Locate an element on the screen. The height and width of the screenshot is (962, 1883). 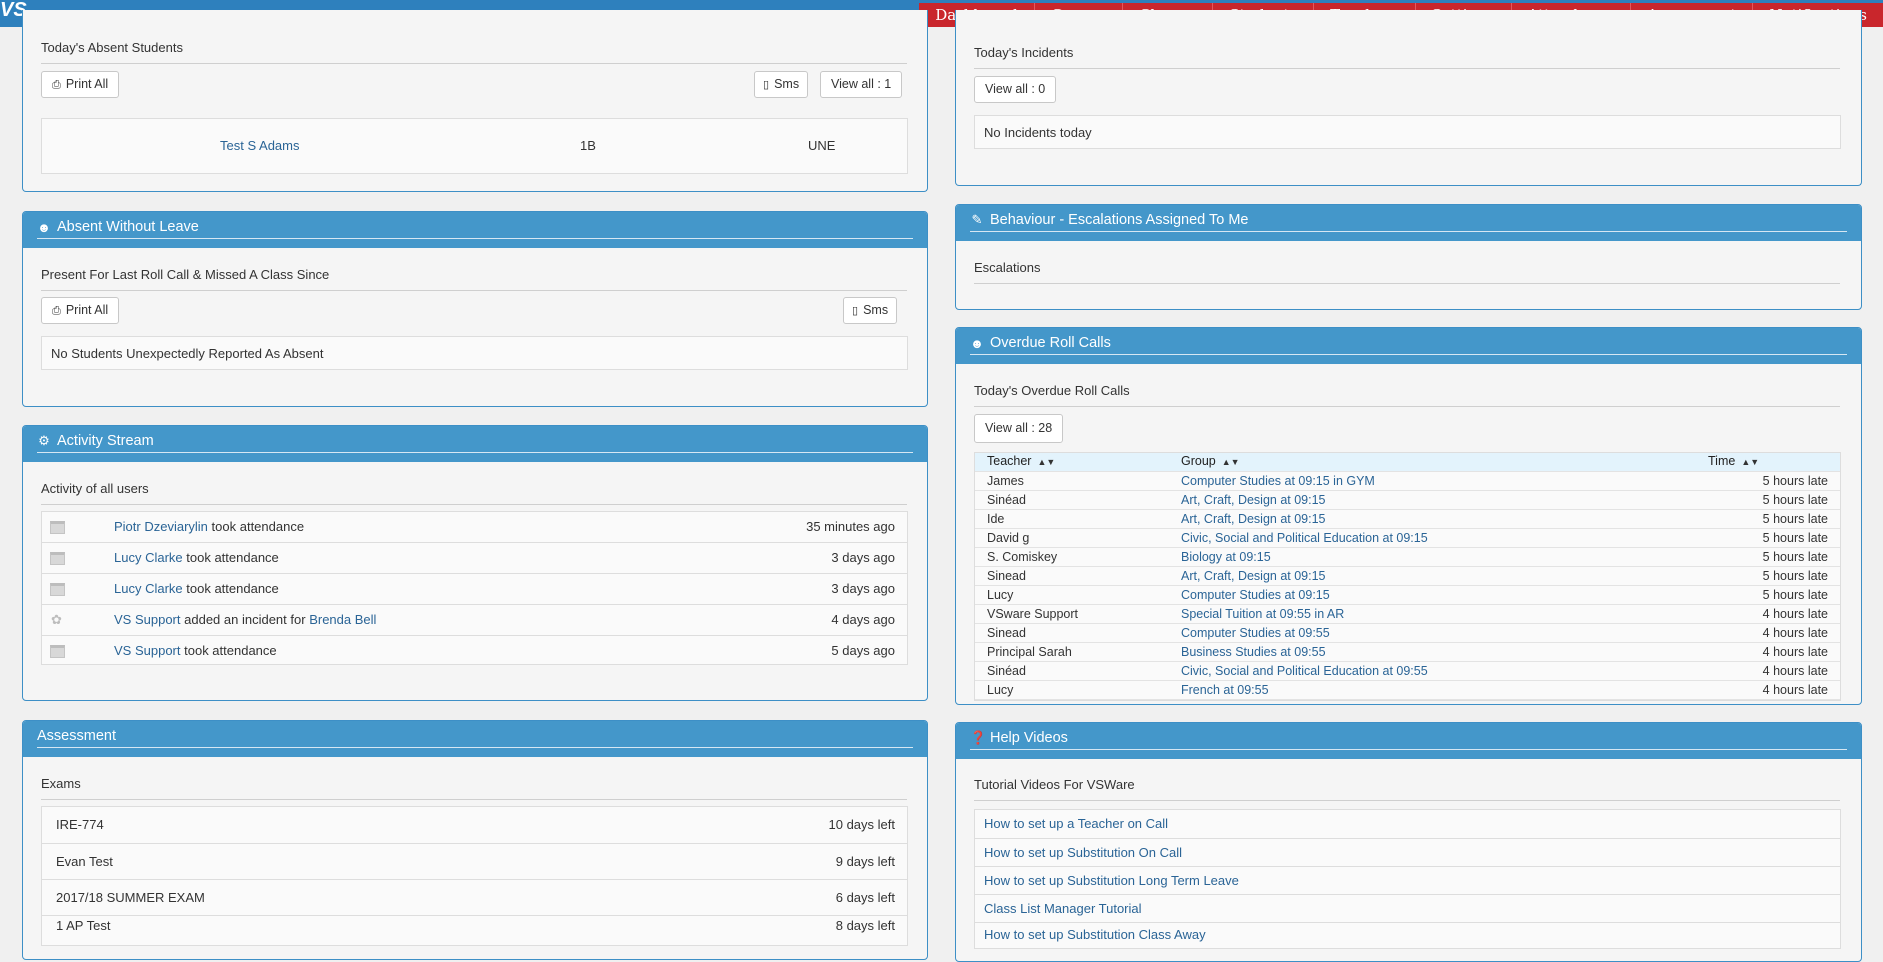
teacher-cell: VSware Support is located at coordinates (1072, 614).